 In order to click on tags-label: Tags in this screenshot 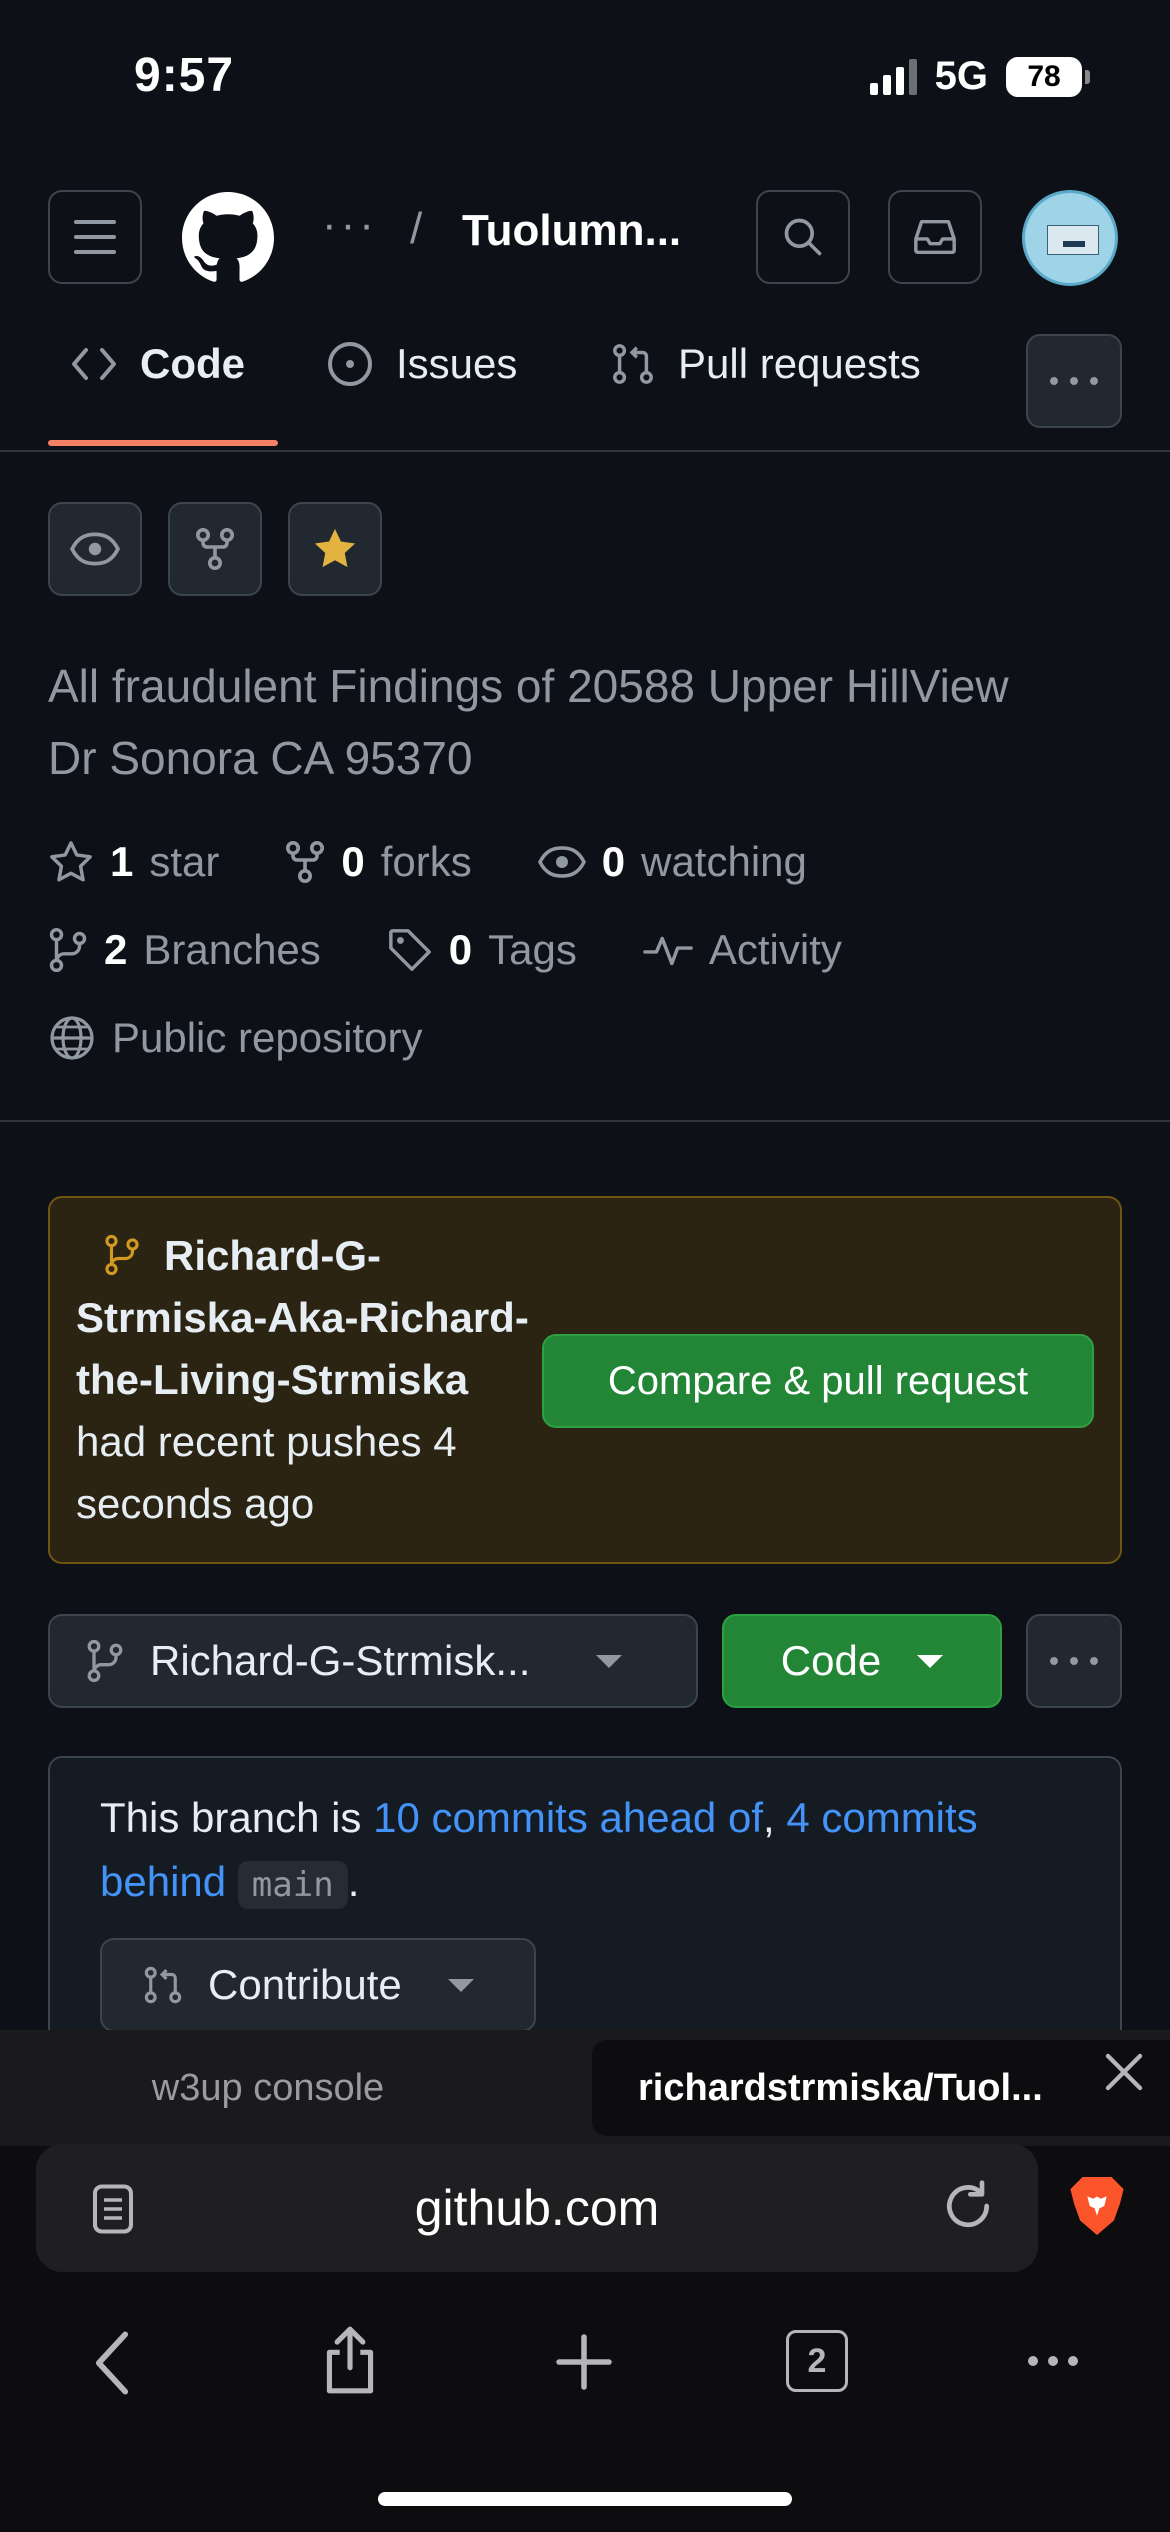, I will do `click(532, 949)`.